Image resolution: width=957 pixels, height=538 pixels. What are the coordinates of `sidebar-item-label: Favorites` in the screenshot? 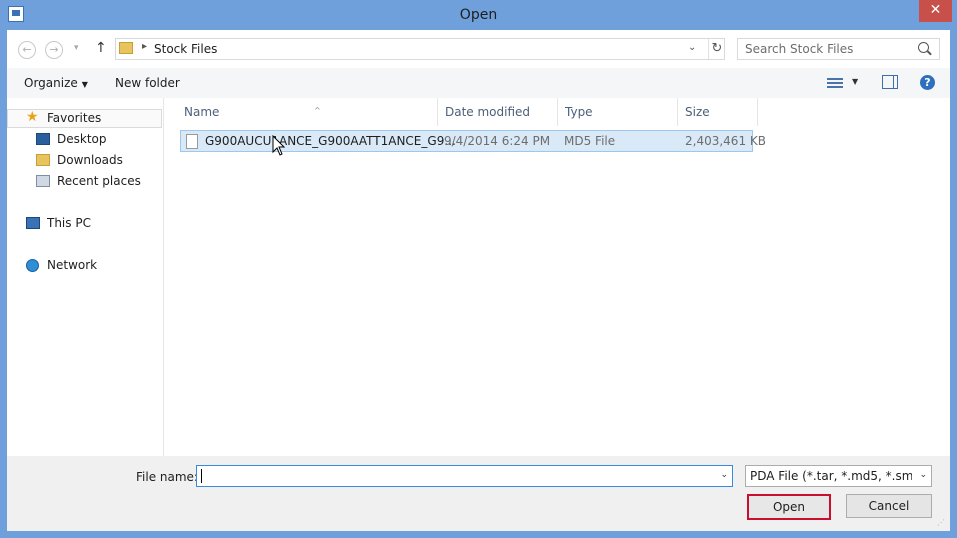 It's located at (74, 118).